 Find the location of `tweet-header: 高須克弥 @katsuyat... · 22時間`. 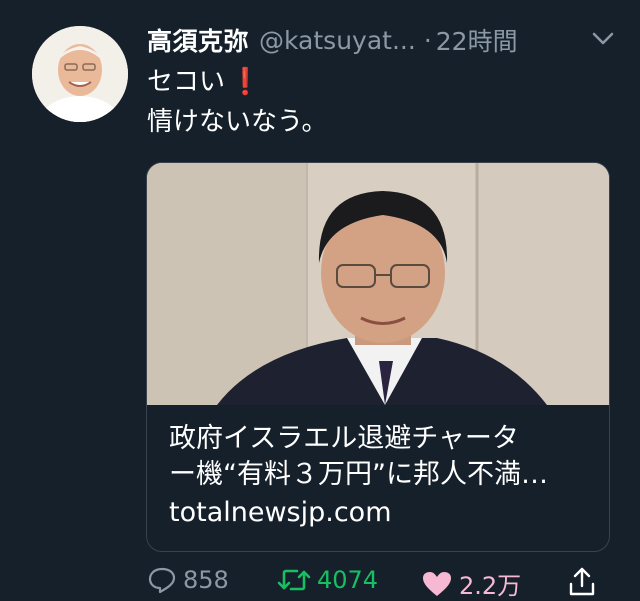

tweet-header: 高須克弥 @katsuyat... · 22時間 is located at coordinates (381, 40).